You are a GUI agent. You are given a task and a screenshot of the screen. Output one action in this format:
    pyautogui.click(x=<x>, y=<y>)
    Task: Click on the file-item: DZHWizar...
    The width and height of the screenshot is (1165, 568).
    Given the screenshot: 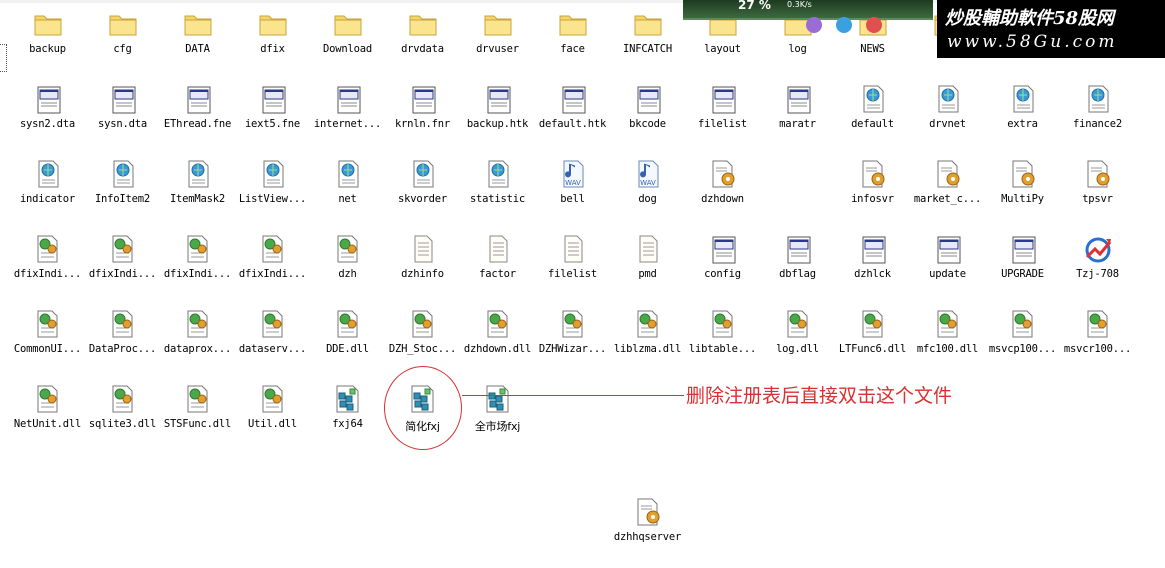 What is the action you would take?
    pyautogui.click(x=572, y=344)
    